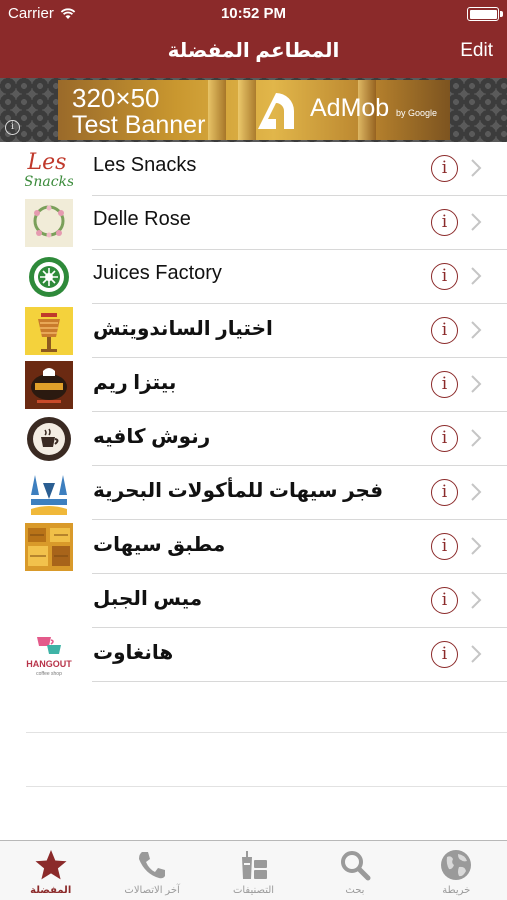 The height and width of the screenshot is (900, 507). I want to click on admob-logo-icon, so click(276, 111).